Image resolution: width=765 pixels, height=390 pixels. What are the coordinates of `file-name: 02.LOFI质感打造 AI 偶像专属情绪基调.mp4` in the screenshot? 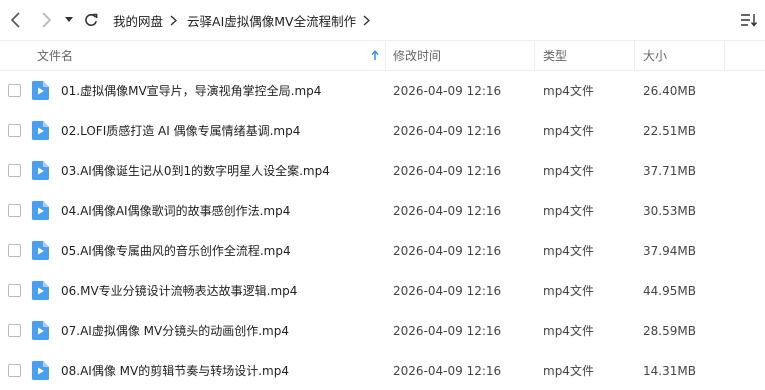 It's located at (181, 131).